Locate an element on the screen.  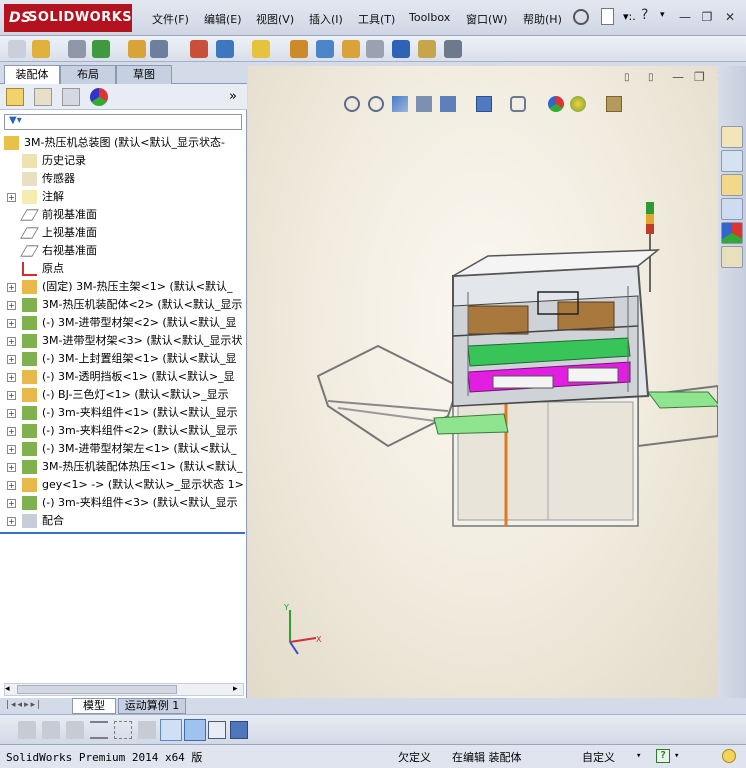
menu-insert: 插入(I) is located at coordinates (326, 19).